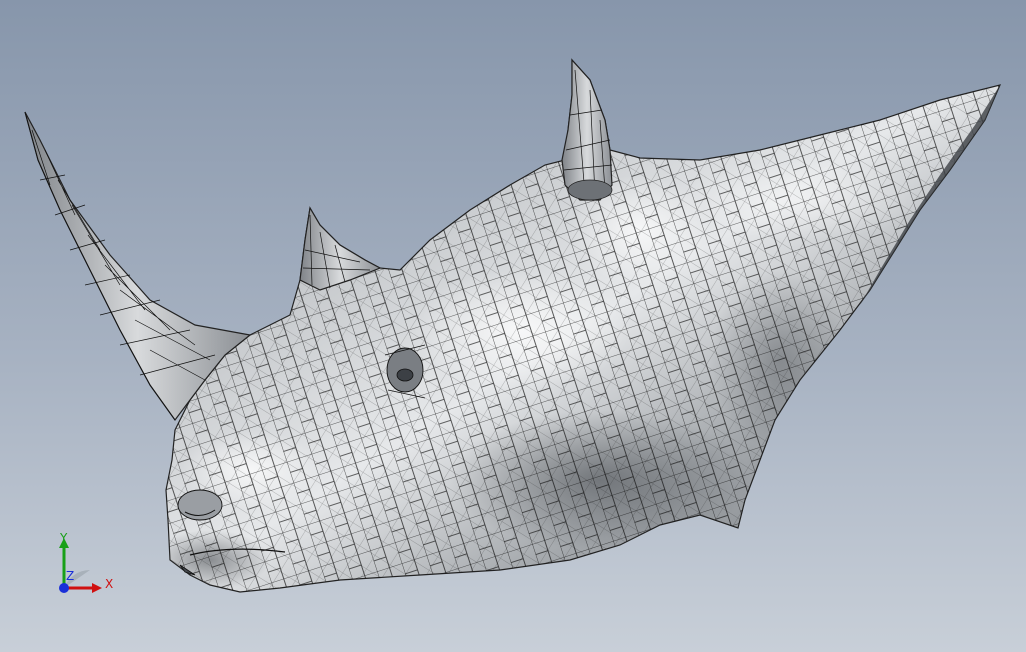 This screenshot has width=1026, height=652. I want to click on triad-z-axis, so click(64, 588).